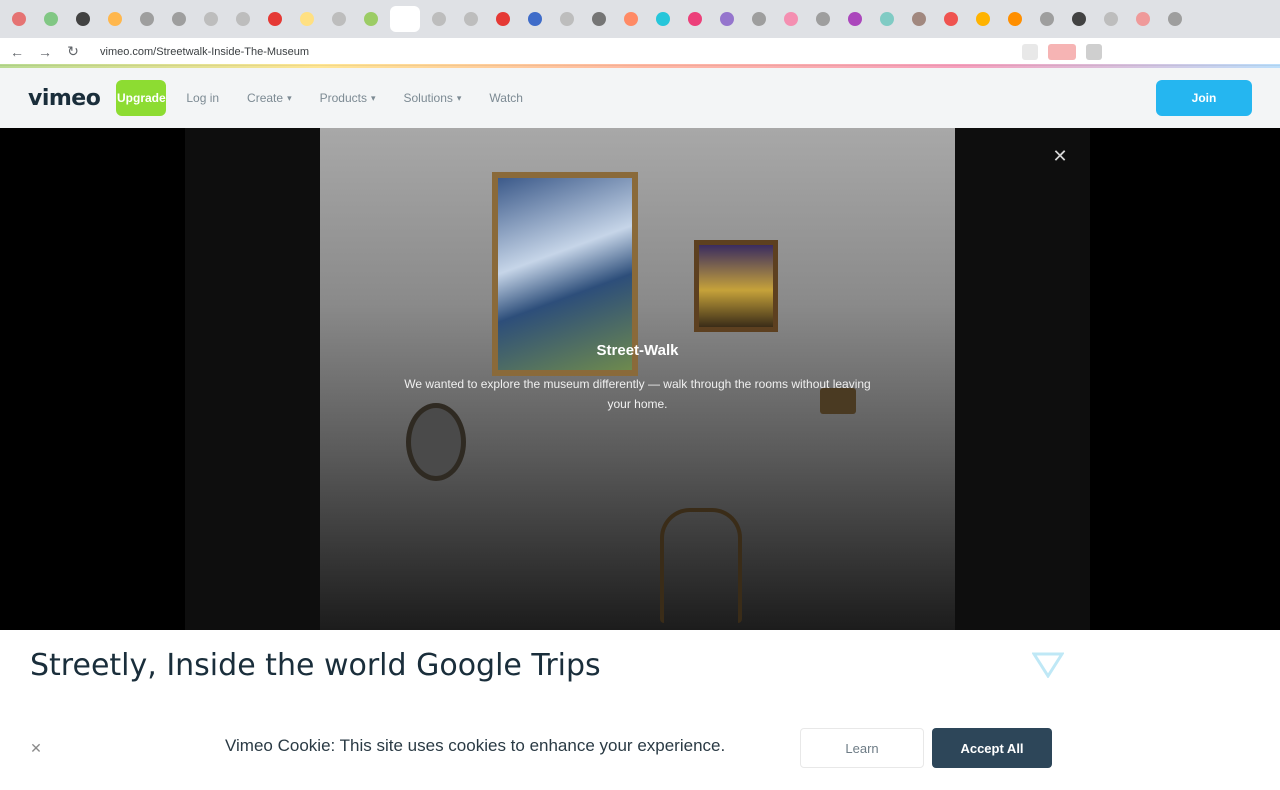 The width and height of the screenshot is (1280, 790). I want to click on nav-login: Log in, so click(202, 98).